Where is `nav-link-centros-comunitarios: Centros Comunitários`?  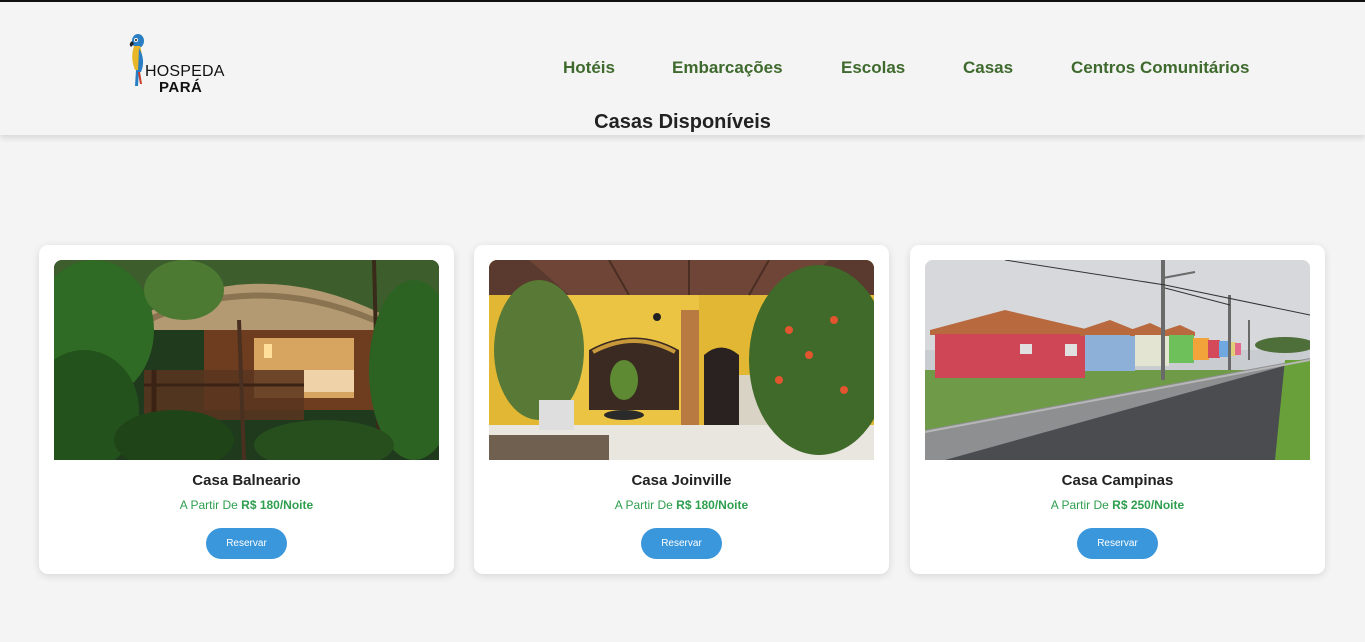
nav-link-centros-comunitarios: Centros Comunitários is located at coordinates (1160, 68).